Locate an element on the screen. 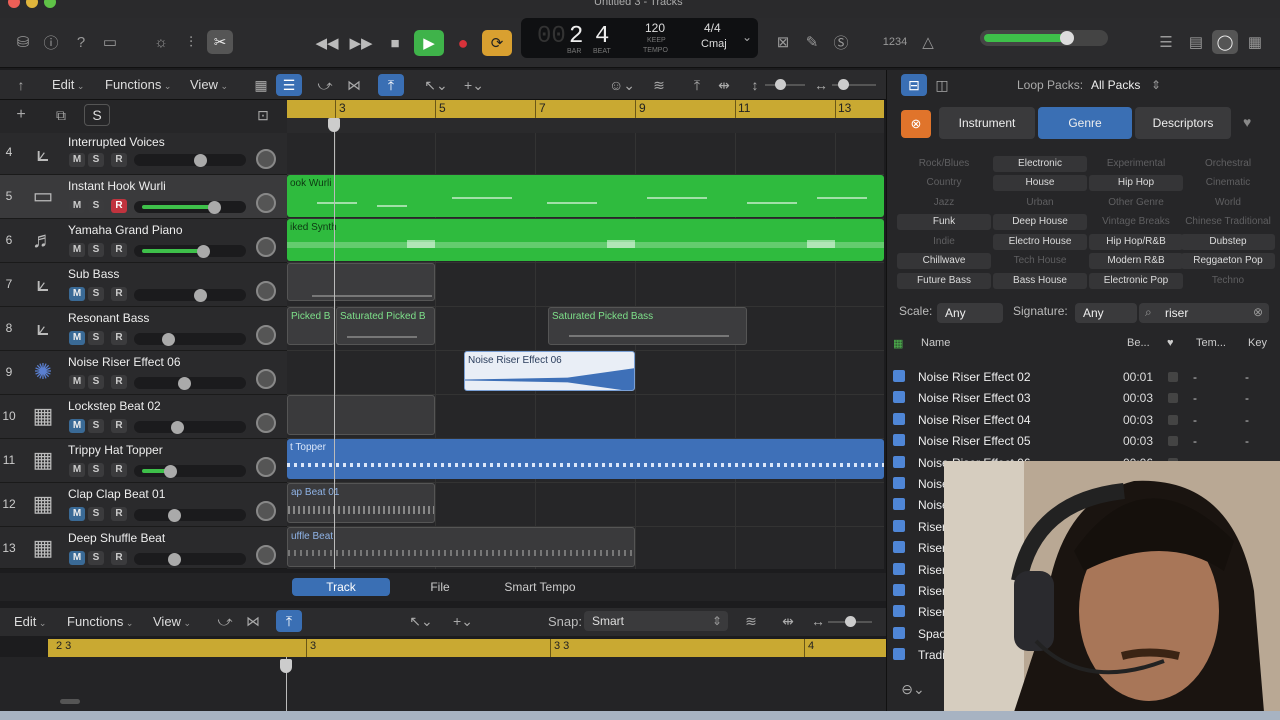  marker-lane is located at coordinates (585, 125).